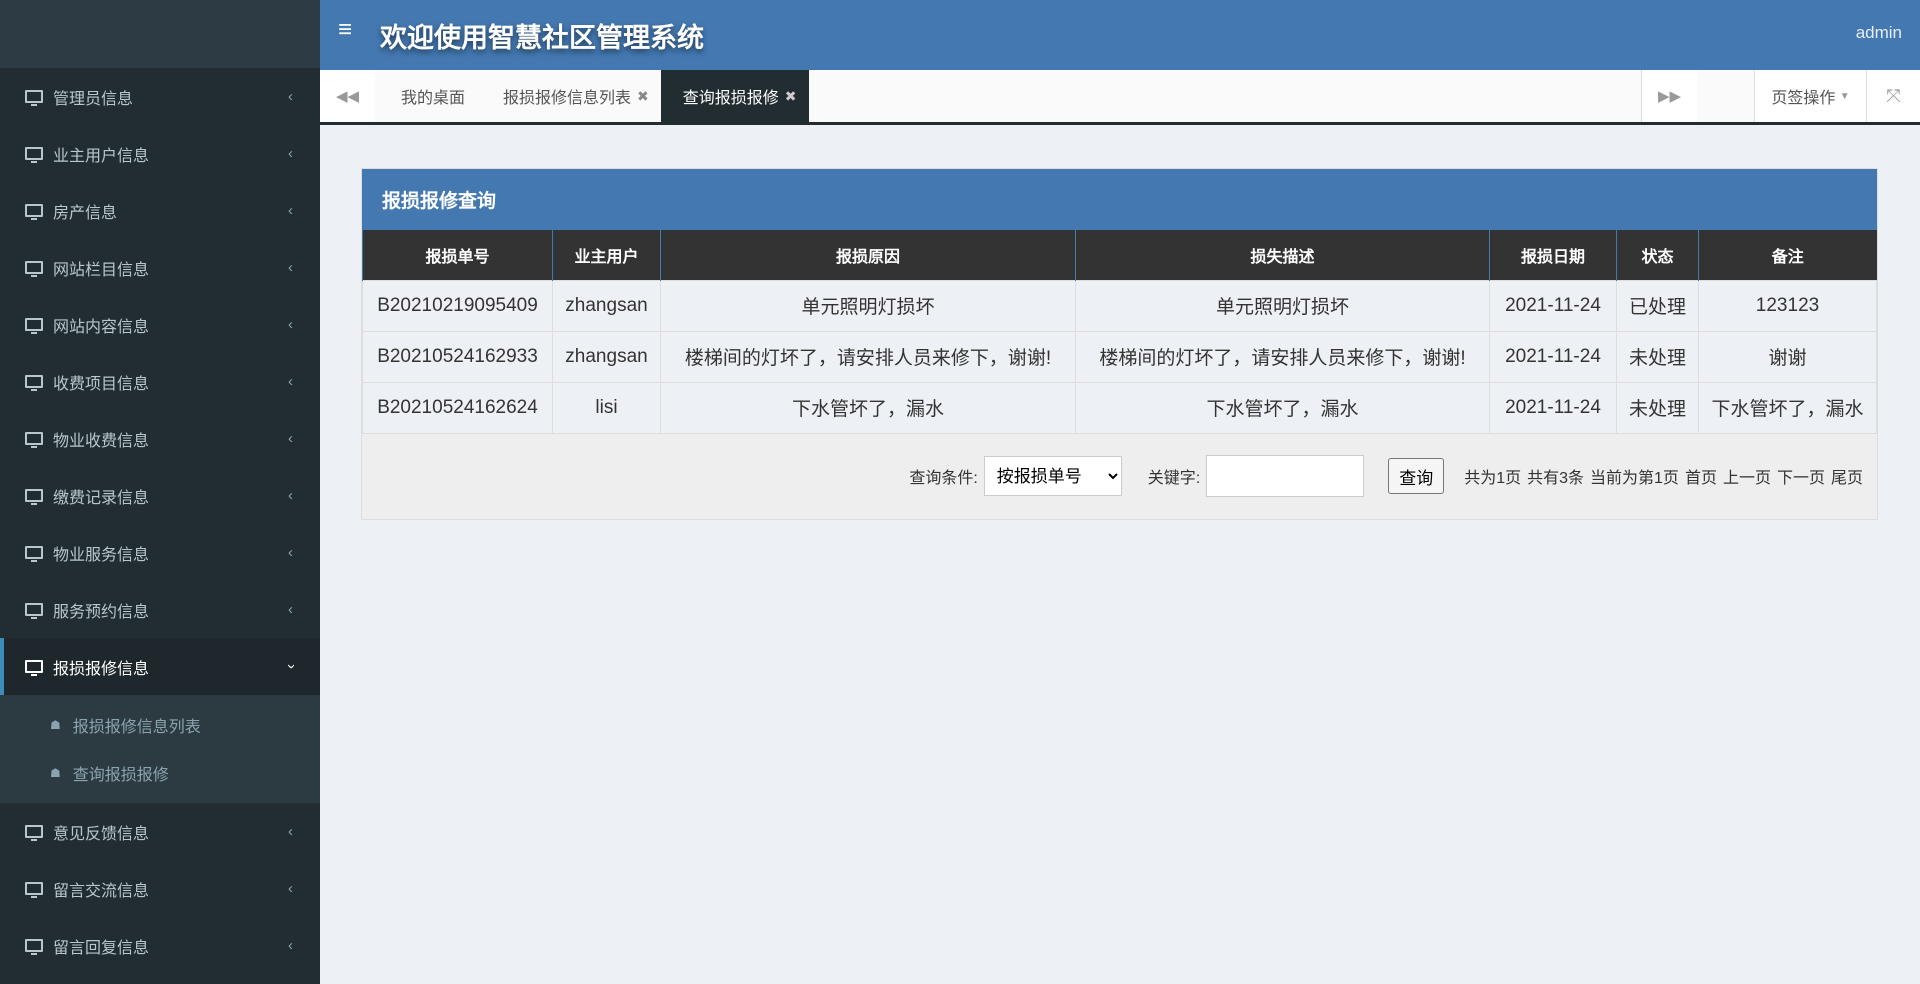  What do you see at coordinates (347, 96) in the screenshot?
I see `scroll-left-icon: ◀◀` at bounding box center [347, 96].